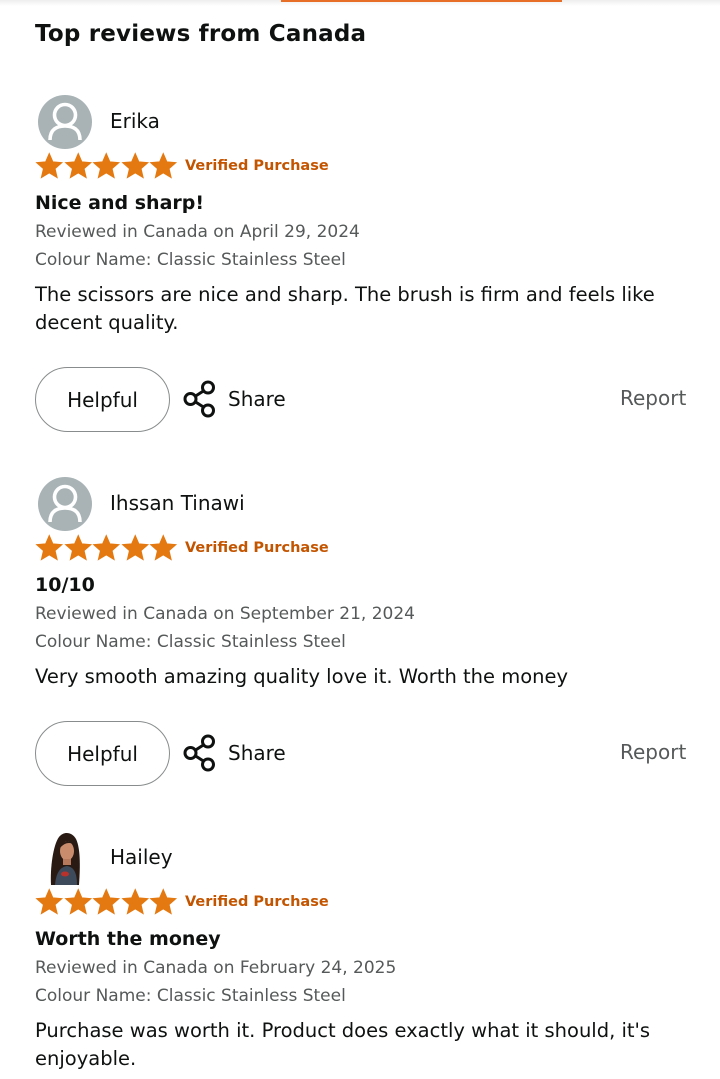  What do you see at coordinates (225, 614) in the screenshot?
I see `review-date: Reviewed in Canada on September 21, 2024` at bounding box center [225, 614].